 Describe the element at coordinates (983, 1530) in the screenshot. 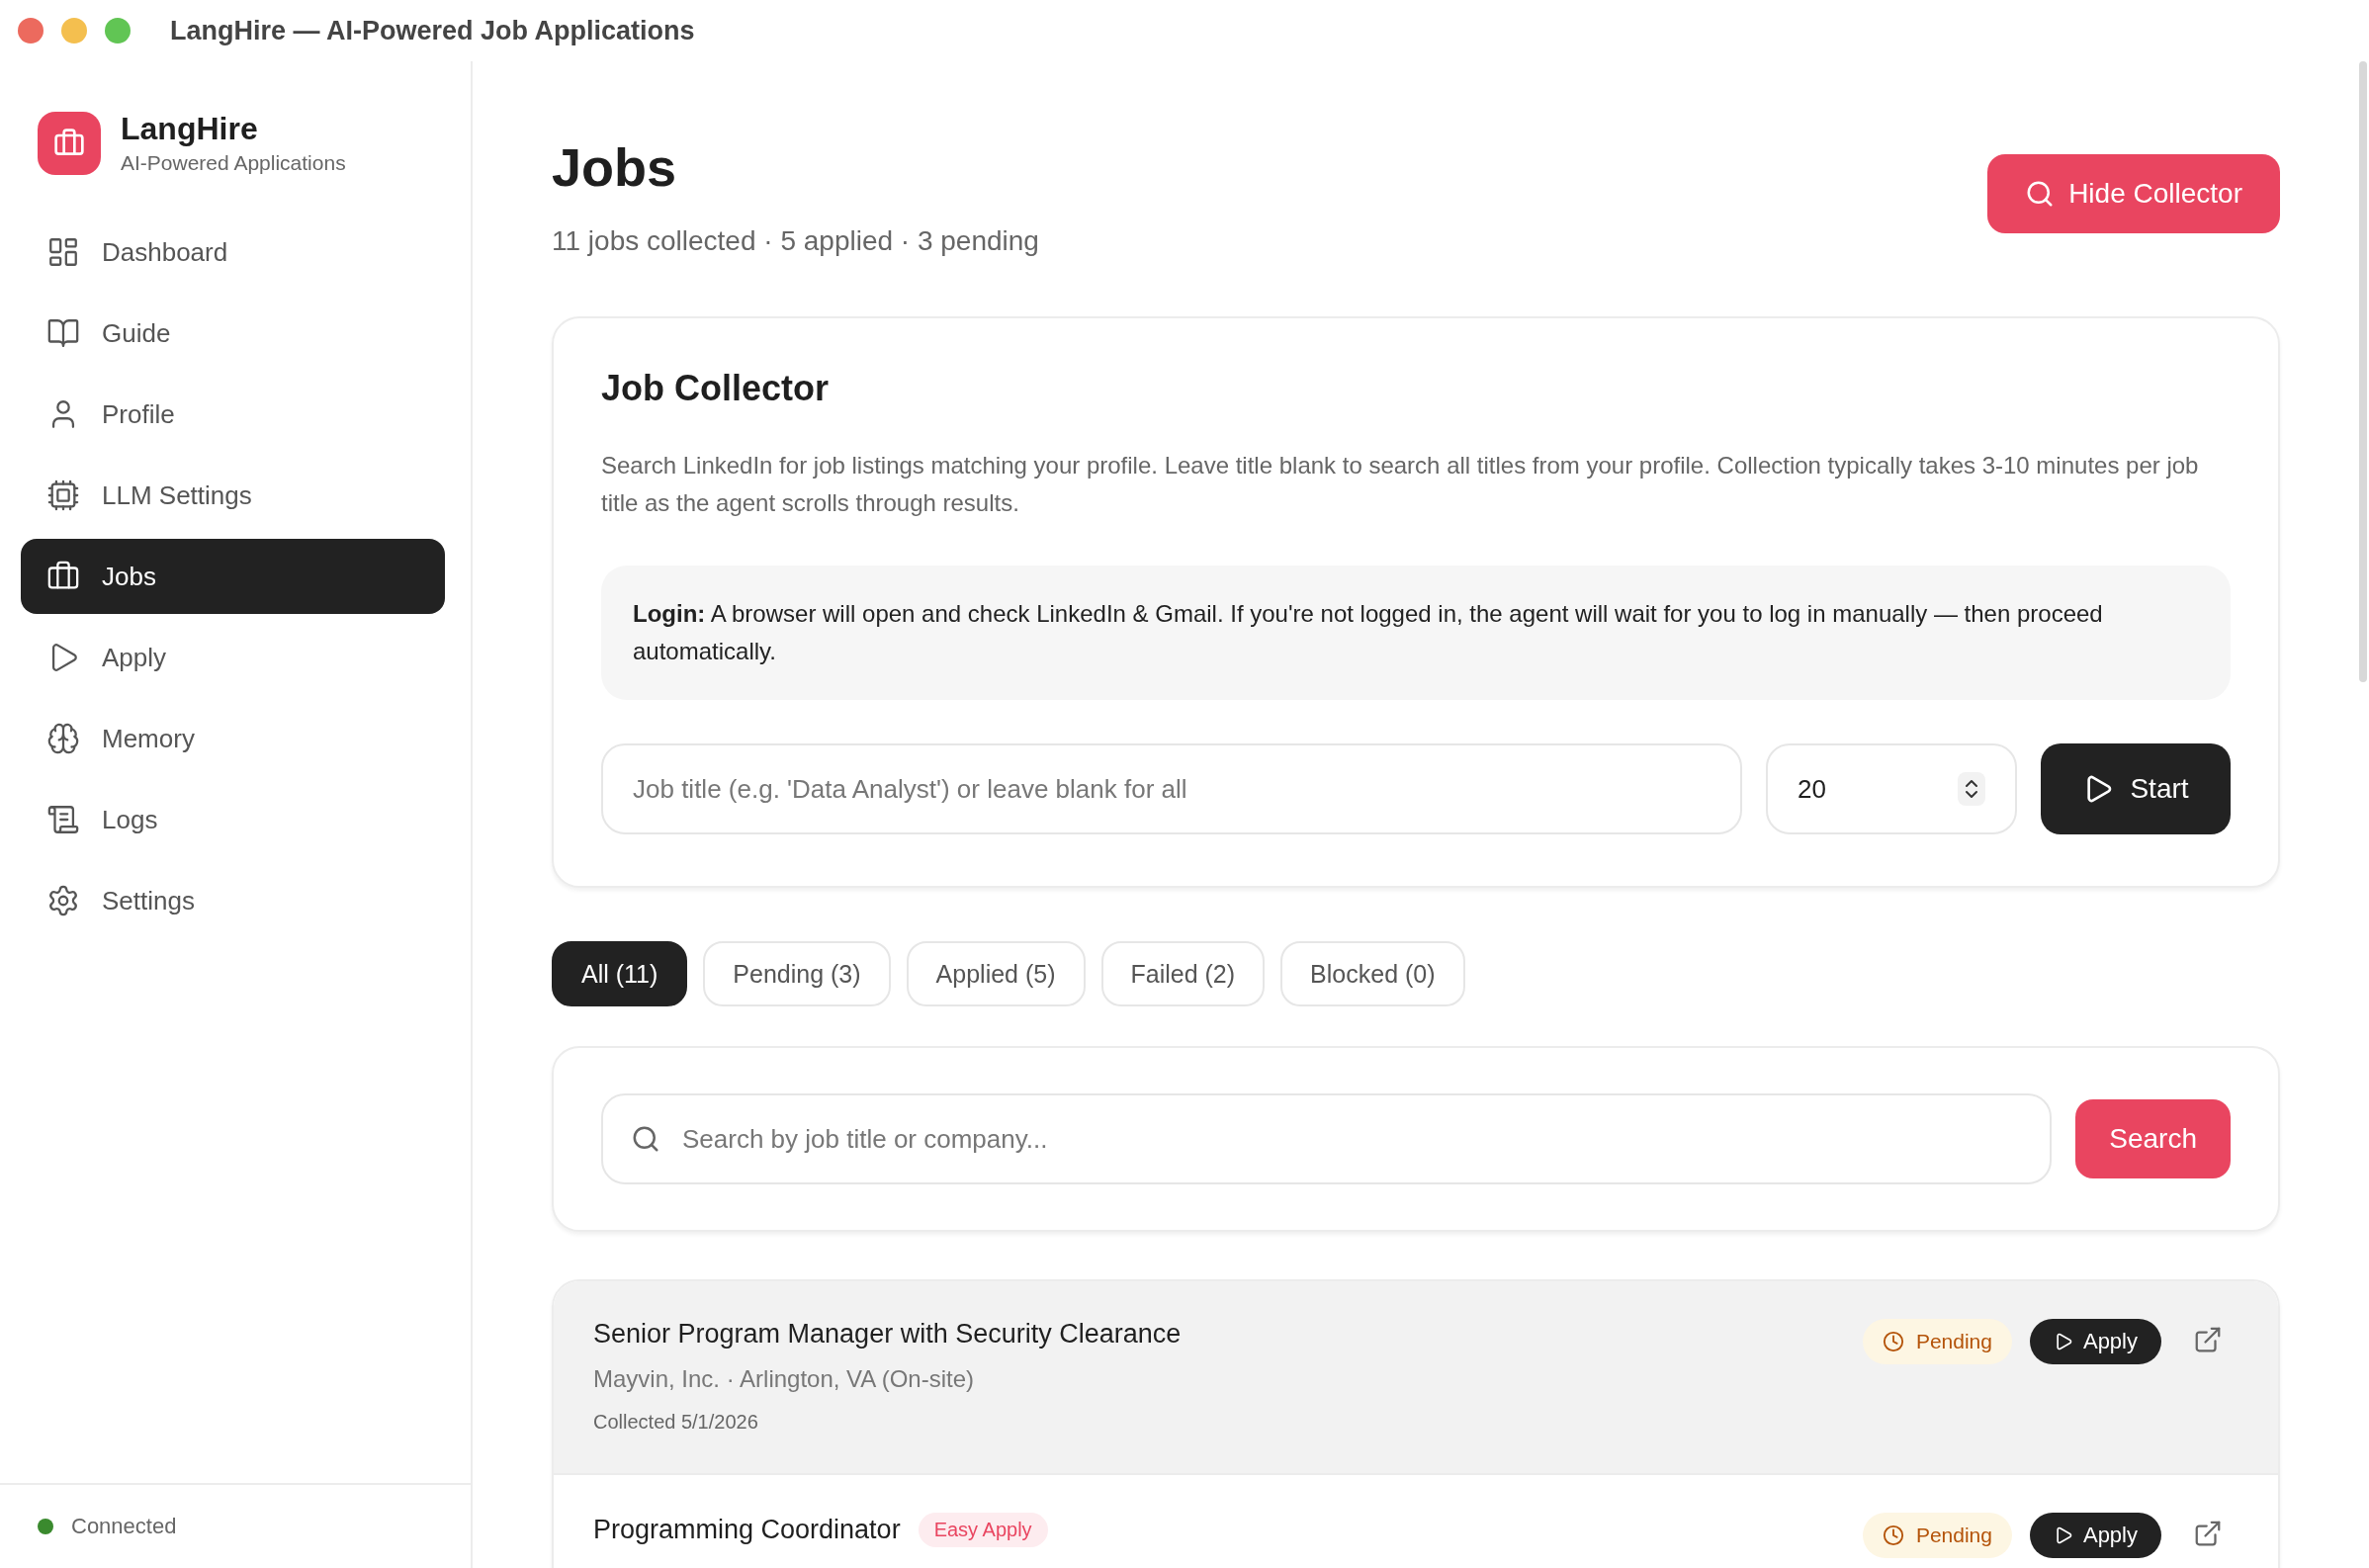

I see `easy-apply-badge: Easy Apply` at that location.